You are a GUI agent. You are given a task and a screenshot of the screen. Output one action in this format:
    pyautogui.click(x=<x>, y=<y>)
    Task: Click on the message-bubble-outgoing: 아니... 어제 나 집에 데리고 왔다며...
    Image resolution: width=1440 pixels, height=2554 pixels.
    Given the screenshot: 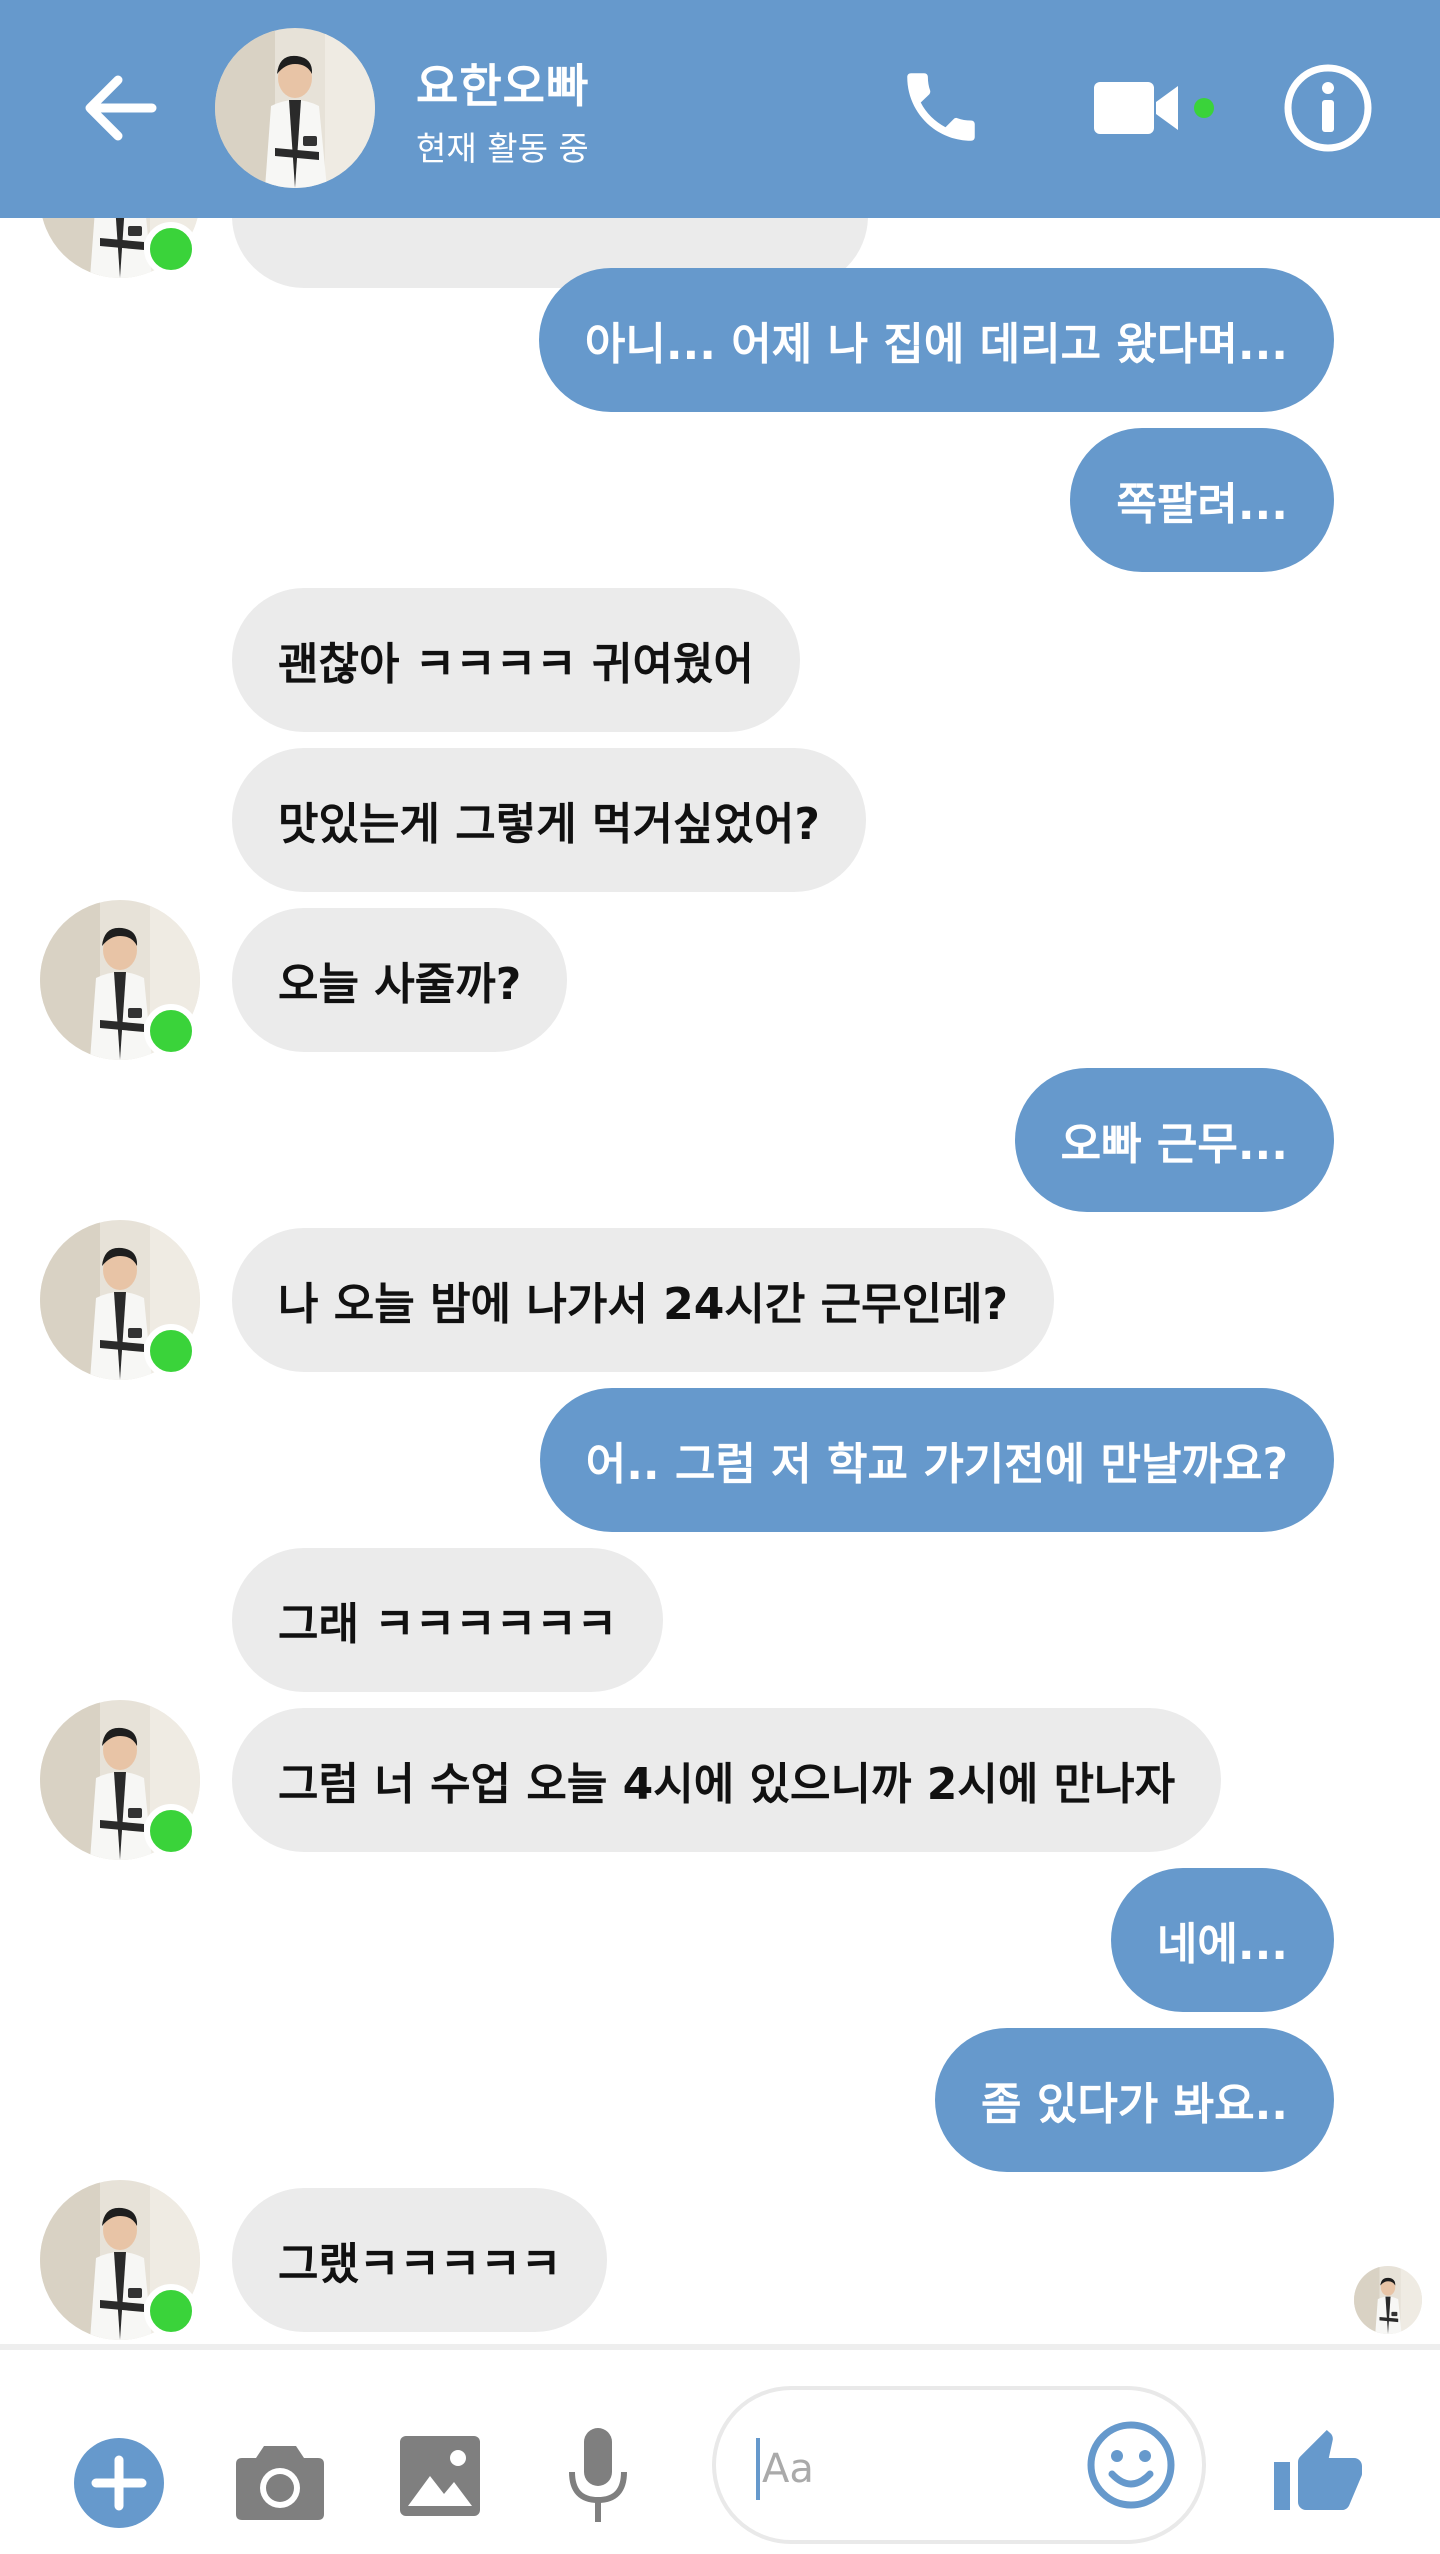 What is the action you would take?
    pyautogui.click(x=936, y=340)
    